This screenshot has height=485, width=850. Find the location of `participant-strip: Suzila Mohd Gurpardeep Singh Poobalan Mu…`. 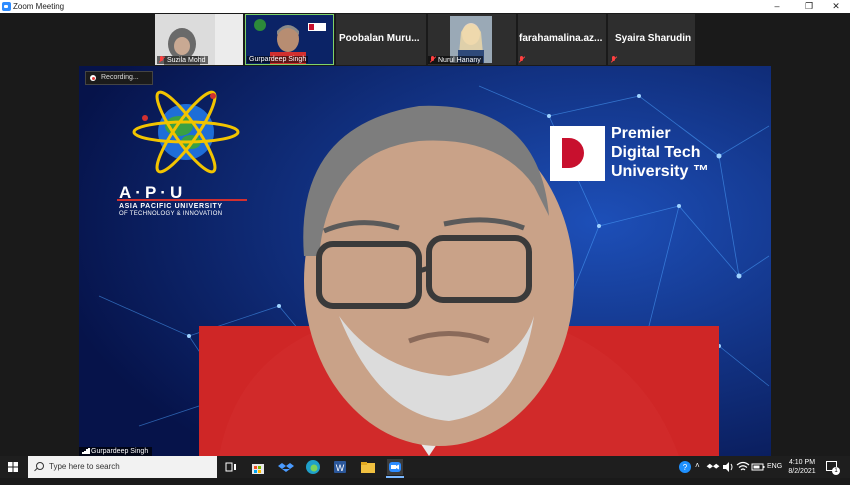

participant-strip: Suzila Mohd Gurpardeep Singh Poobalan Mu… is located at coordinates (425, 39).